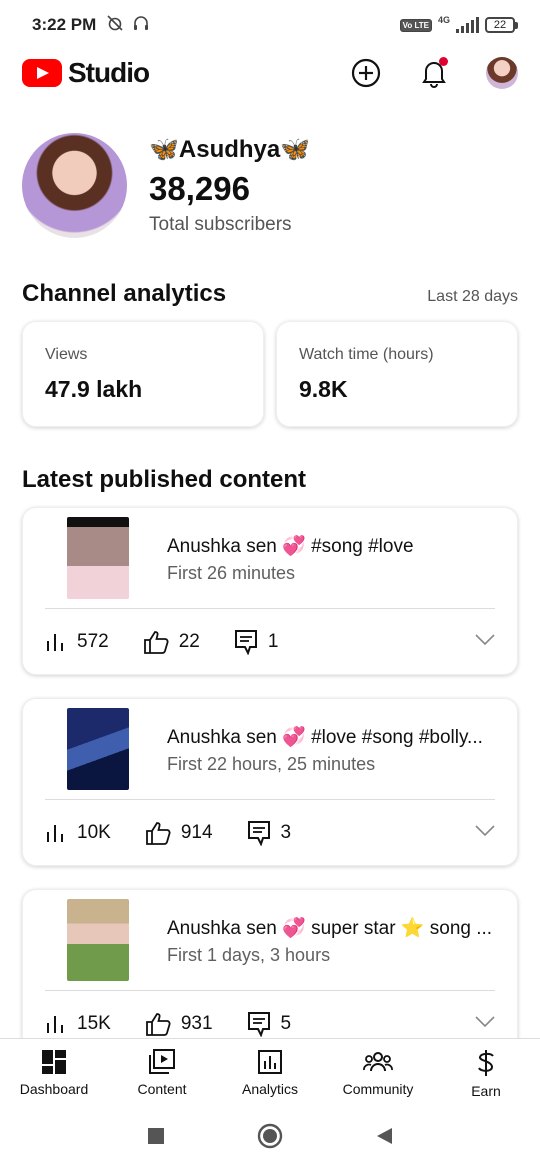 The image size is (540, 1170). I want to click on views-count: 15K, so click(94, 1023).